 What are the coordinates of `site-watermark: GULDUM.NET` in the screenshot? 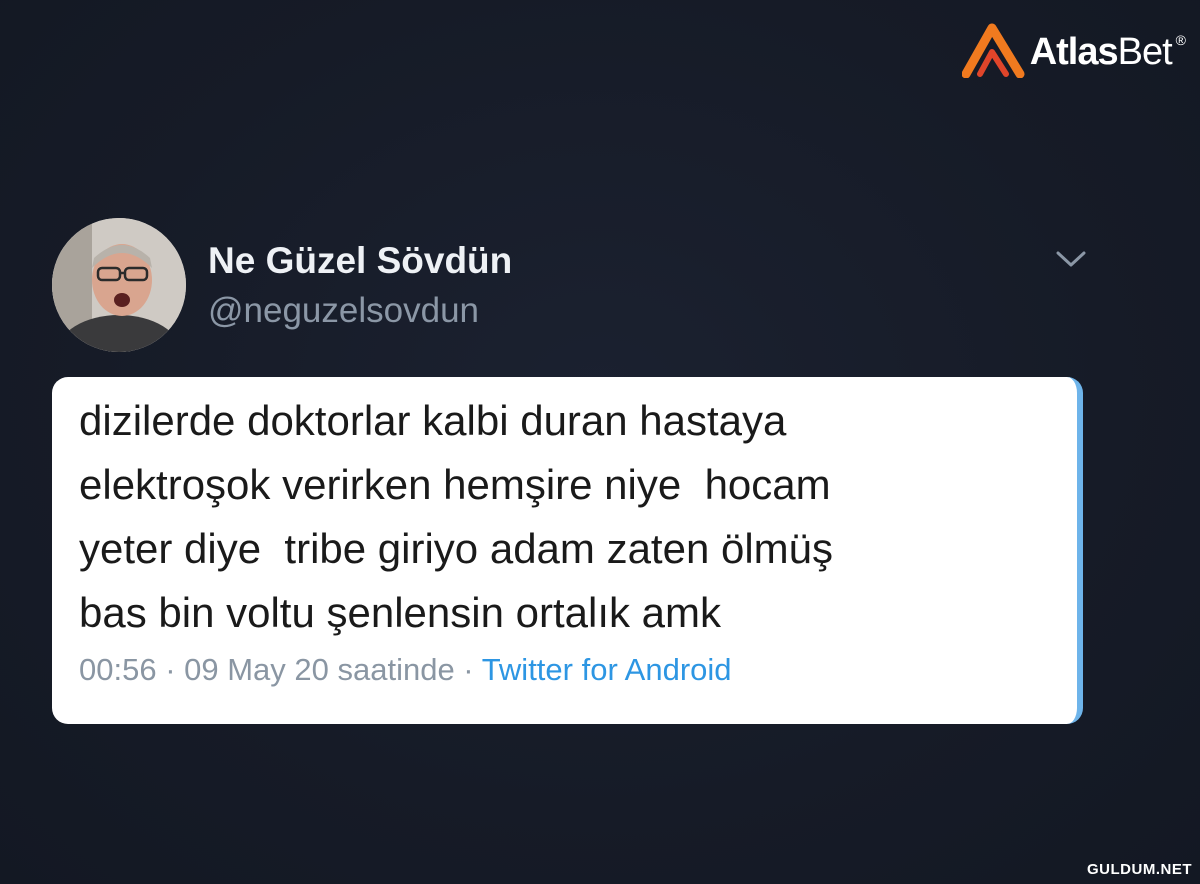 It's located at (1139, 869).